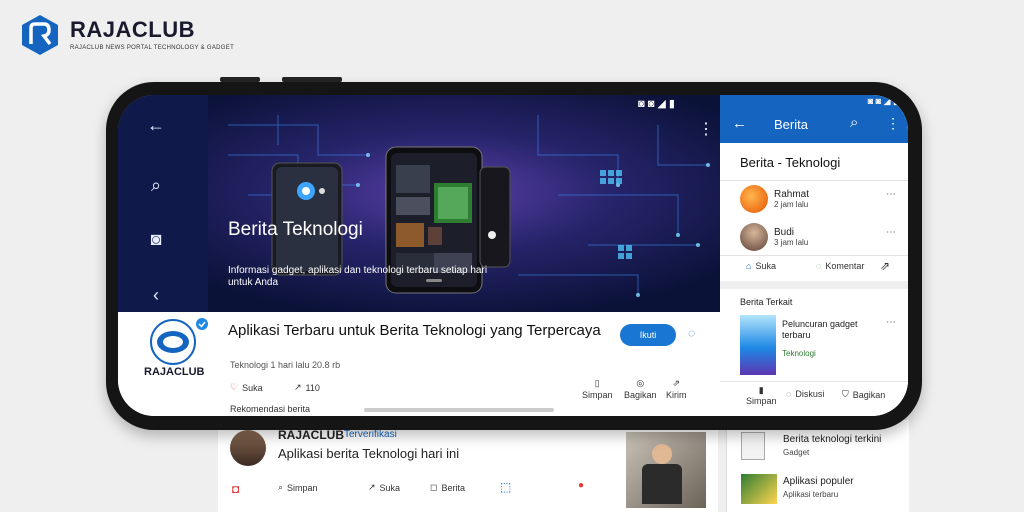  What do you see at coordinates (434, 487) in the screenshot?
I see `comment-icon: ◻` at bounding box center [434, 487].